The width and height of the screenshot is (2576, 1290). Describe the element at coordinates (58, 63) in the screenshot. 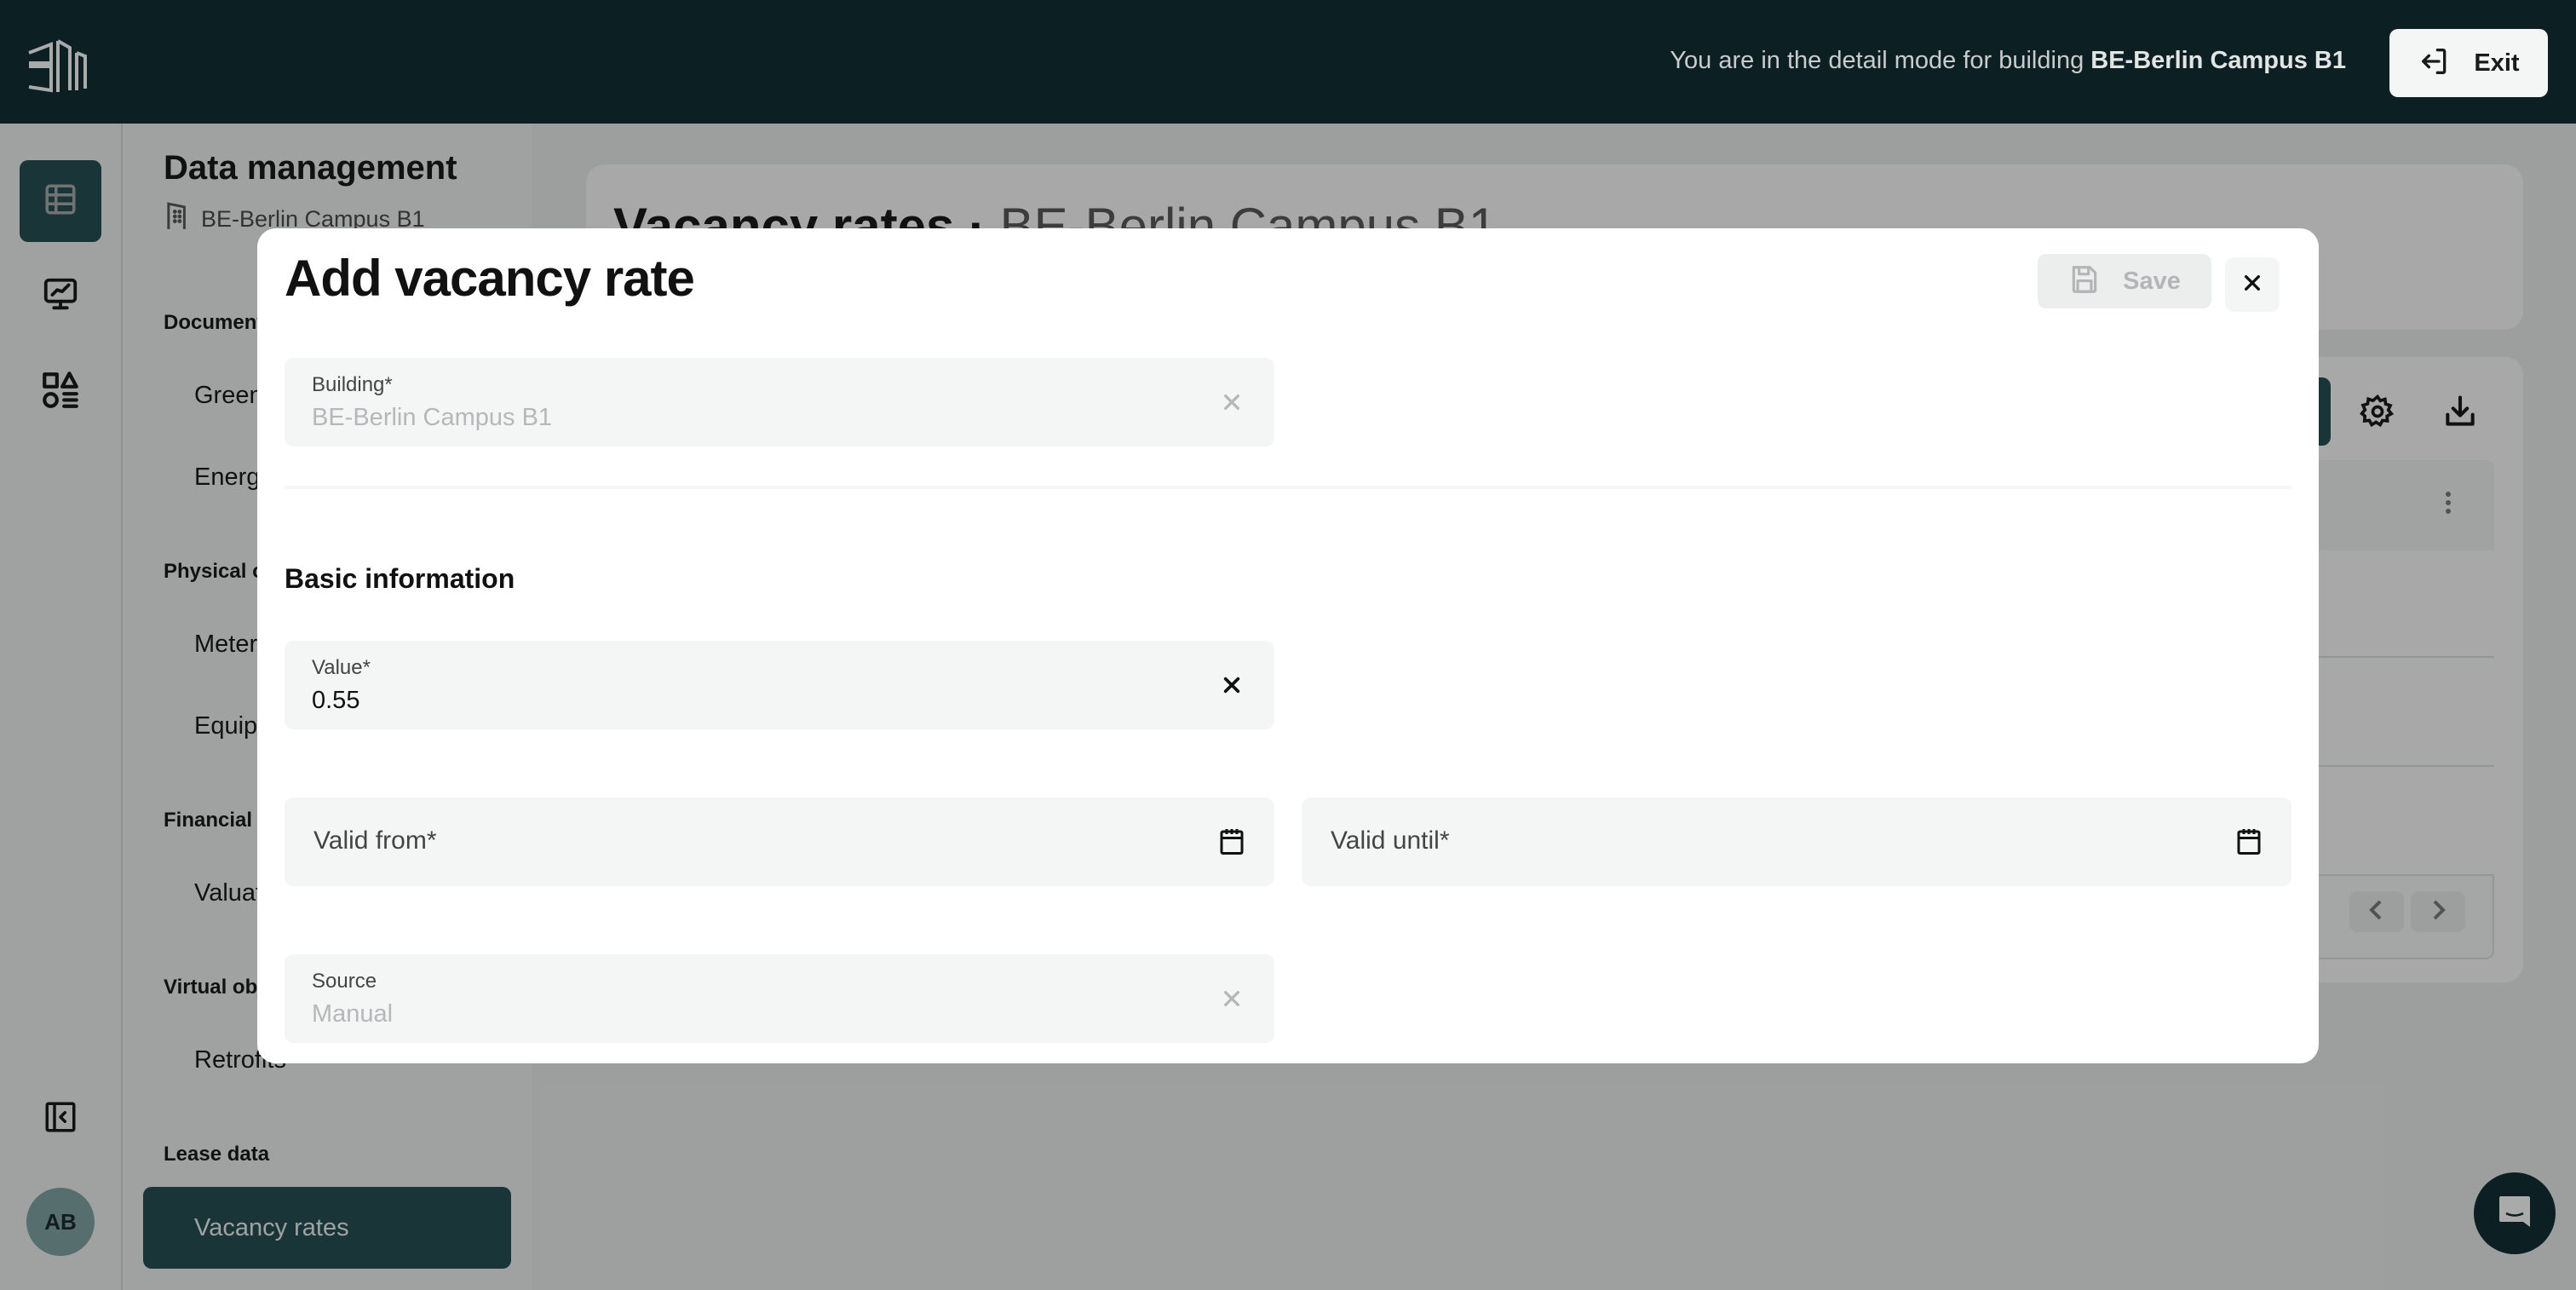

I see `building-logo-icon` at that location.